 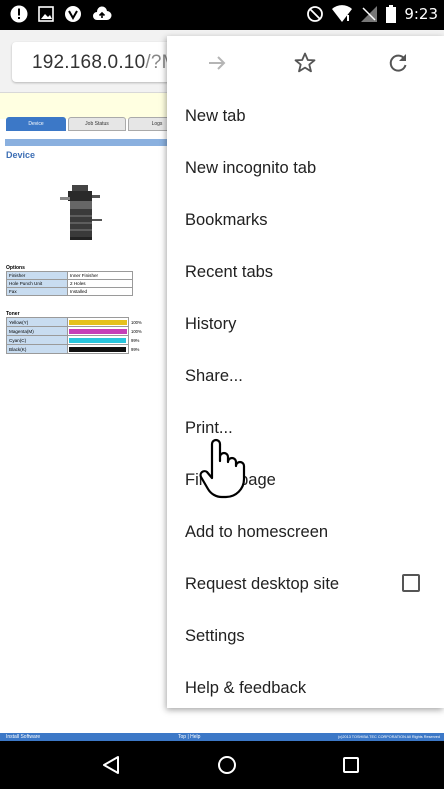 What do you see at coordinates (37, 275) in the screenshot?
I see `option-label: Finisher` at bounding box center [37, 275].